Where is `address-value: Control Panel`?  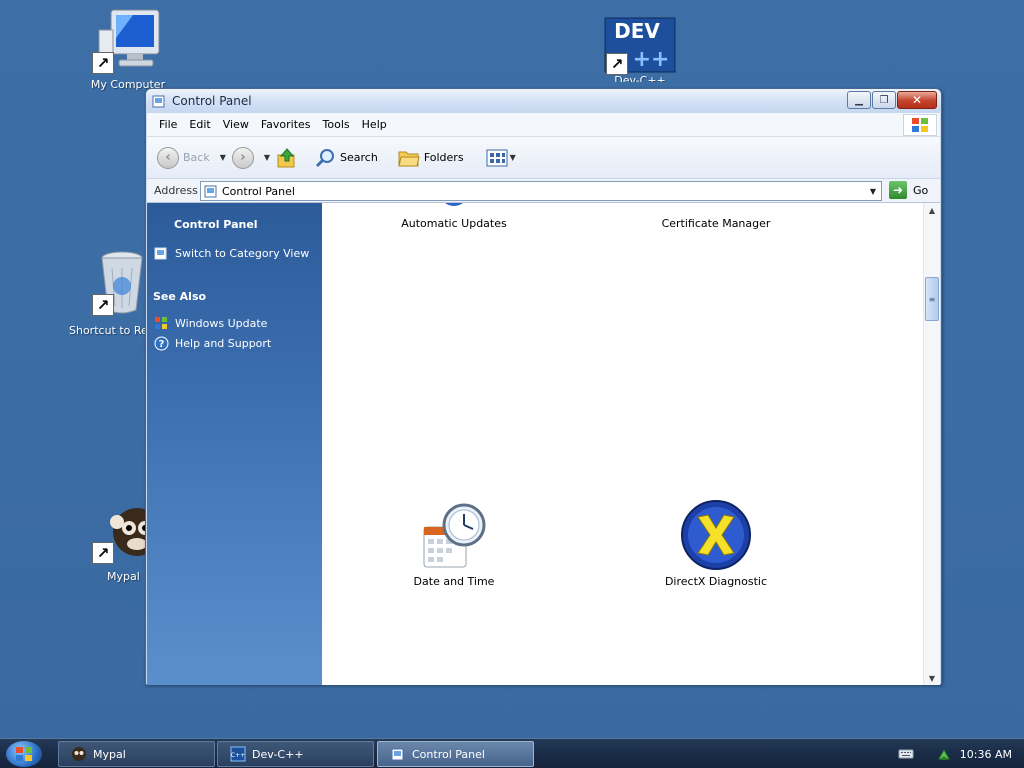
address-value: Control Panel is located at coordinates (258, 191).